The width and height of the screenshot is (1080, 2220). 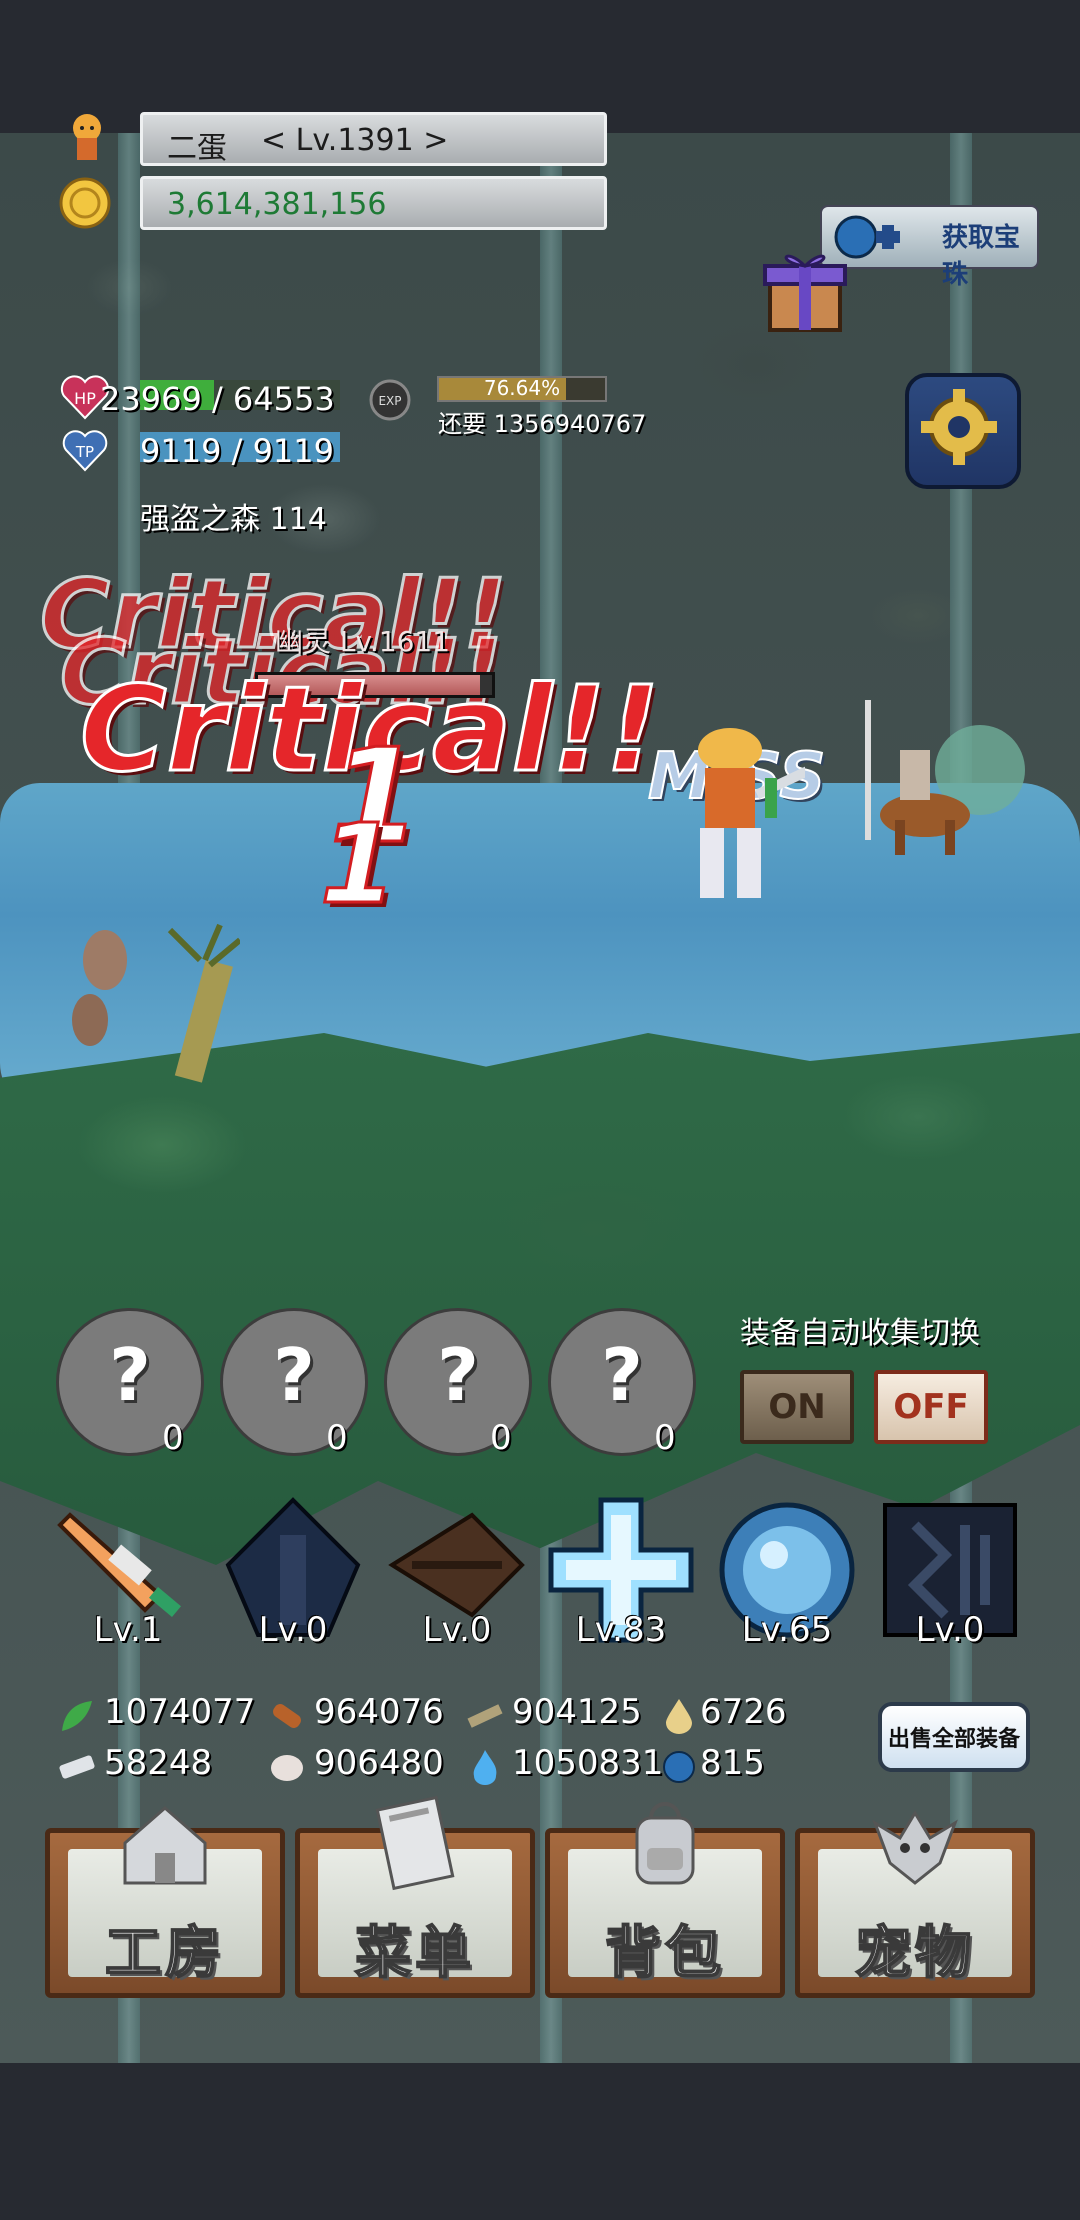 What do you see at coordinates (146, 1005) in the screenshot?
I see `stump-decoration` at bounding box center [146, 1005].